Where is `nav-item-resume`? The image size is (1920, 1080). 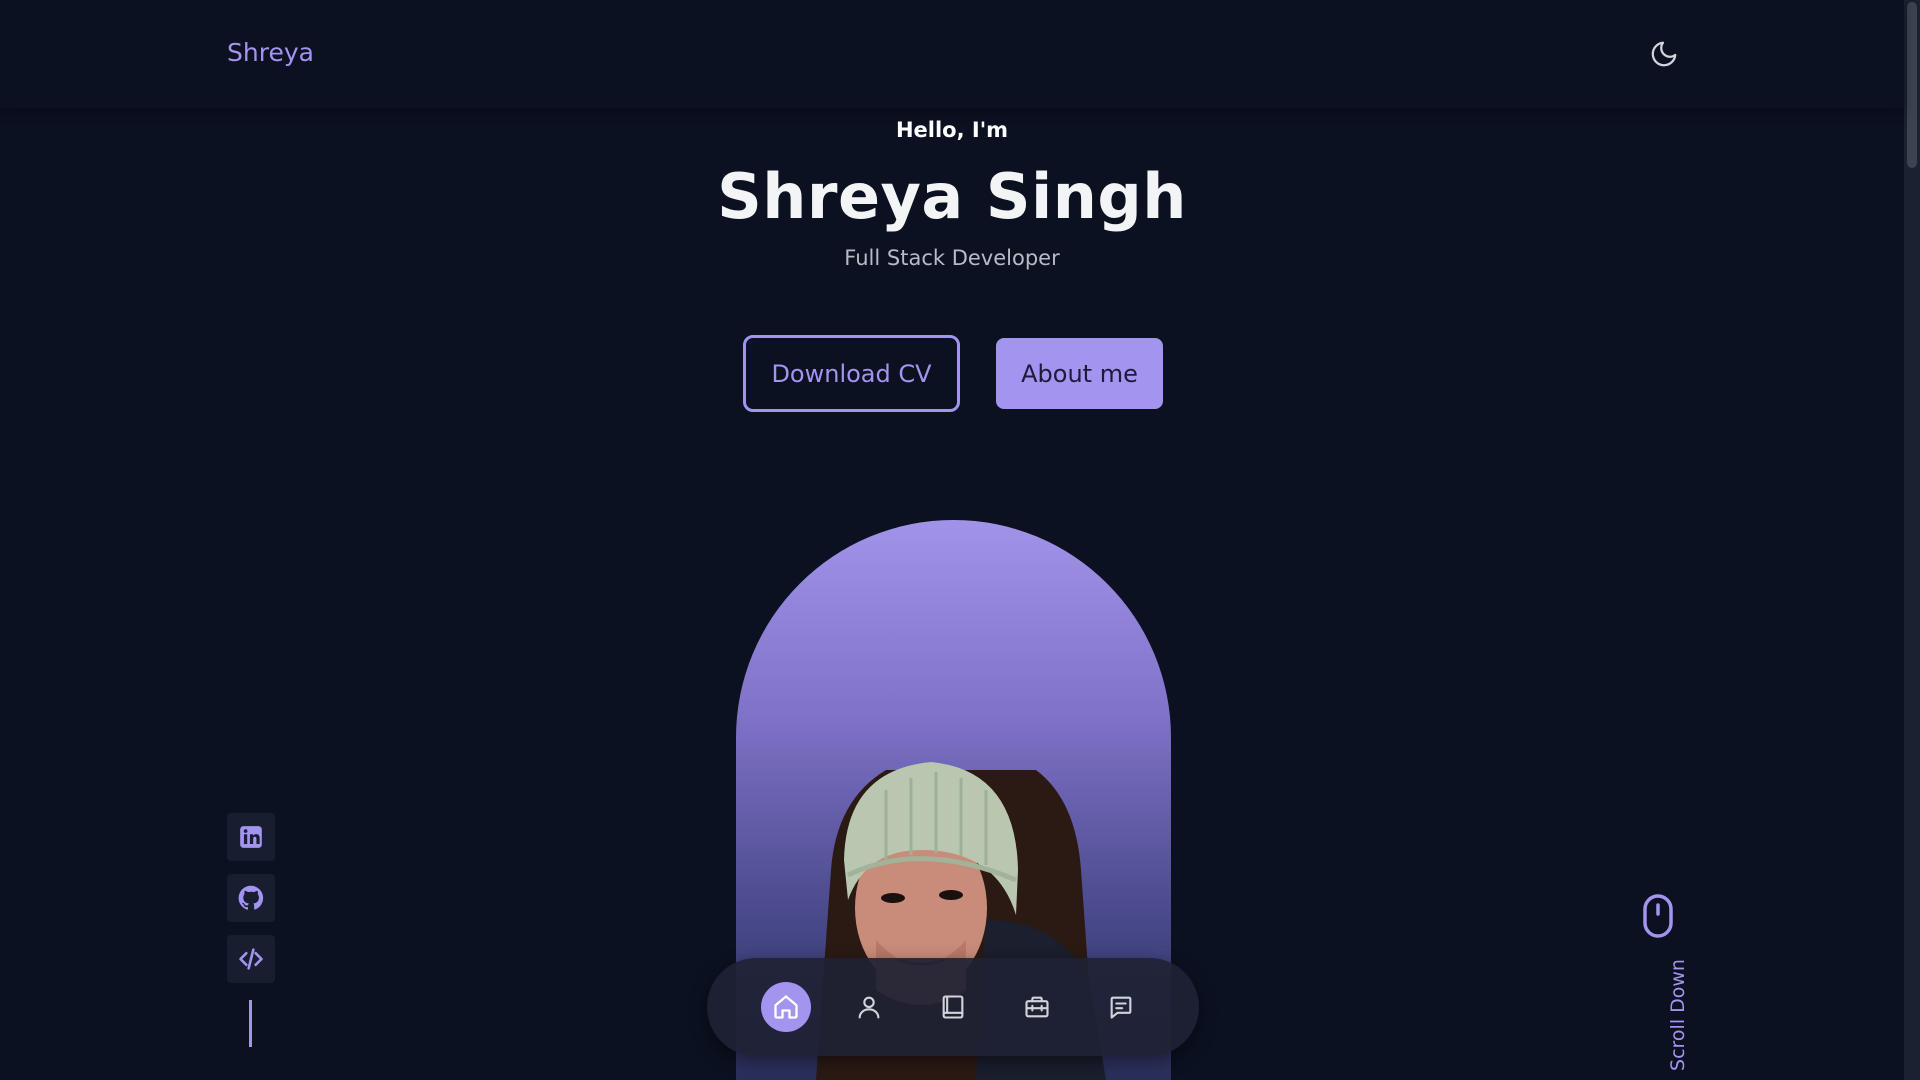 nav-item-resume is located at coordinates (953, 1007).